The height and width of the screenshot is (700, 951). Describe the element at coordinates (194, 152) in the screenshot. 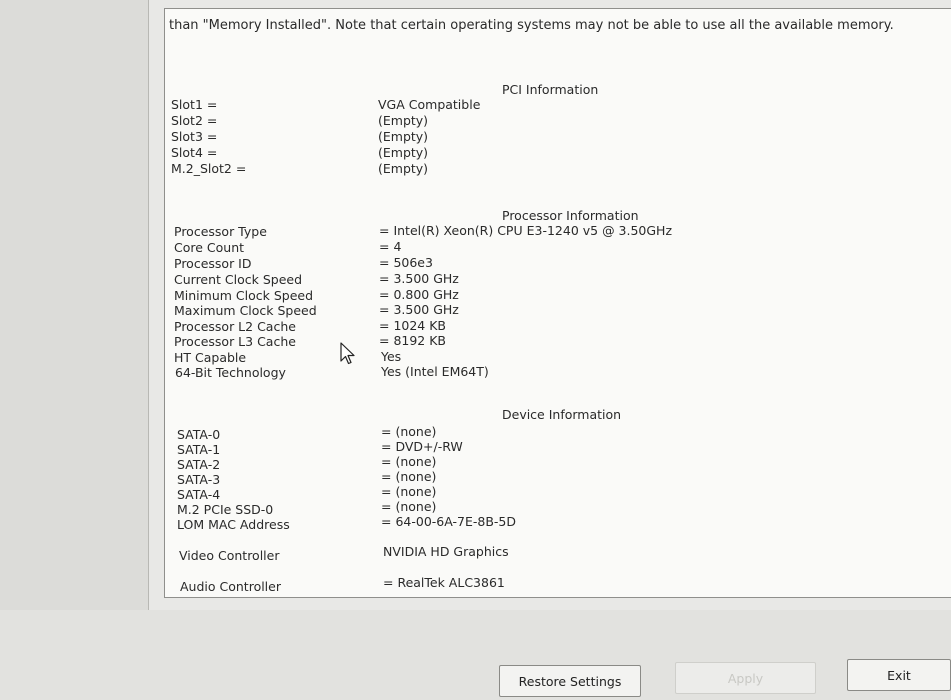

I see `pci-slot4-label: Slot4 =` at that location.